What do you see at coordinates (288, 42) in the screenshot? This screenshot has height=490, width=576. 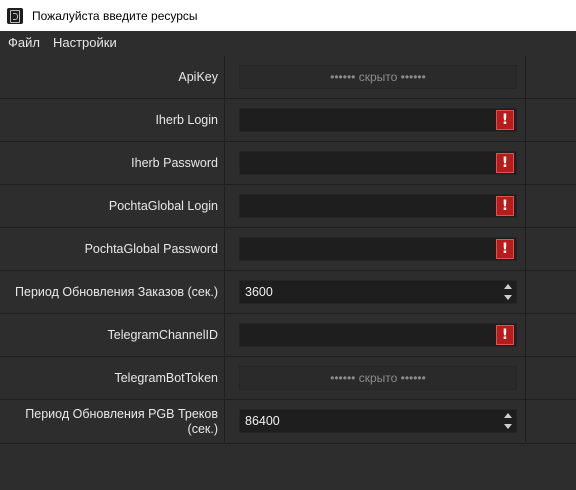 I see `menu-bar: Файл Настройки` at bounding box center [288, 42].